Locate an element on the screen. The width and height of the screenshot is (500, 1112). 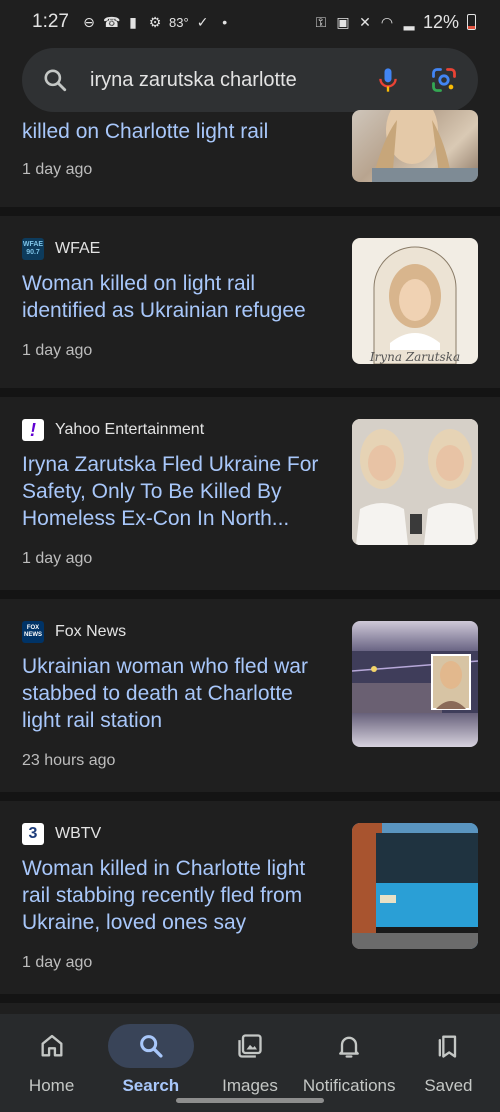
yahoo-logo-icon: ! is located at coordinates (33, 430).